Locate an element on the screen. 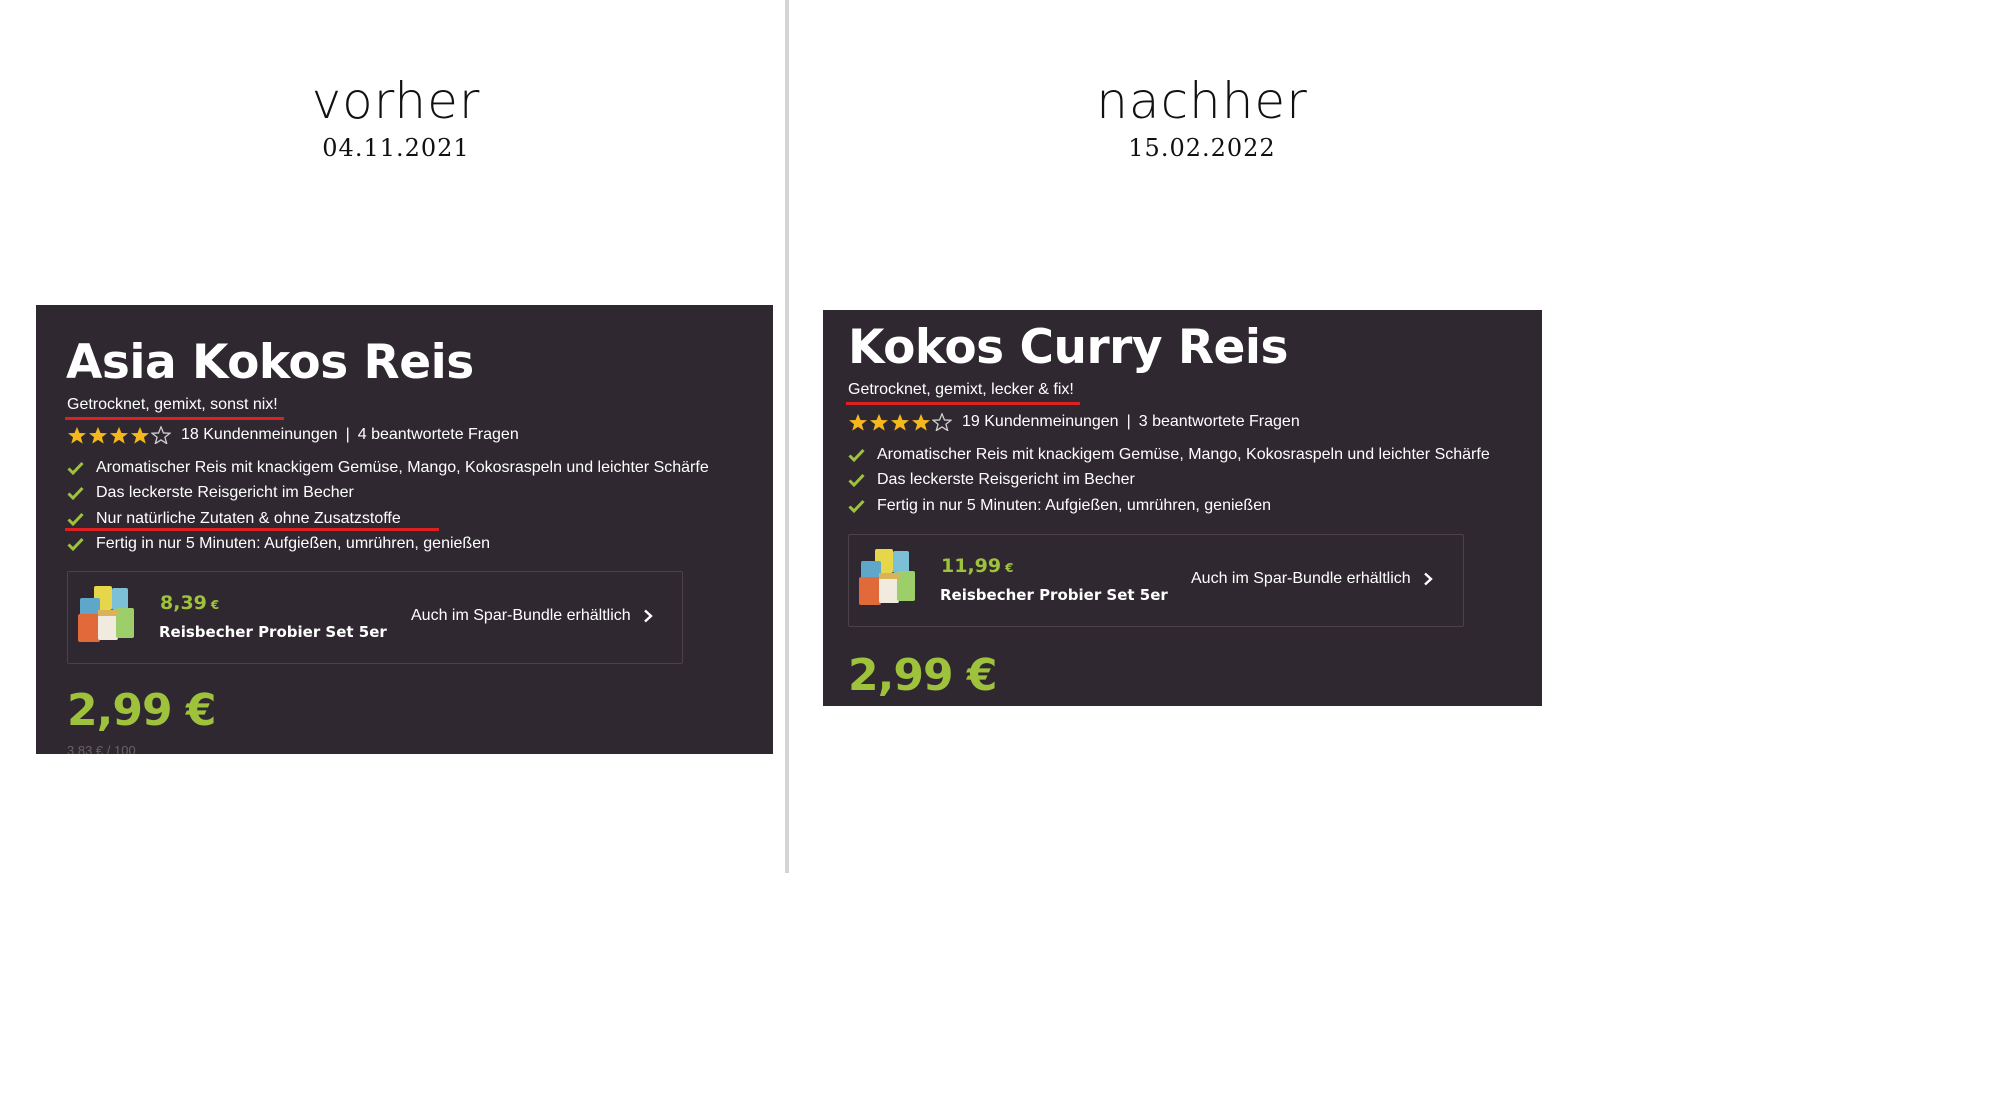 Image resolution: width=2000 pixels, height=1113 pixels. before-label: vorher 04.11.2021 is located at coordinates (396, 117).